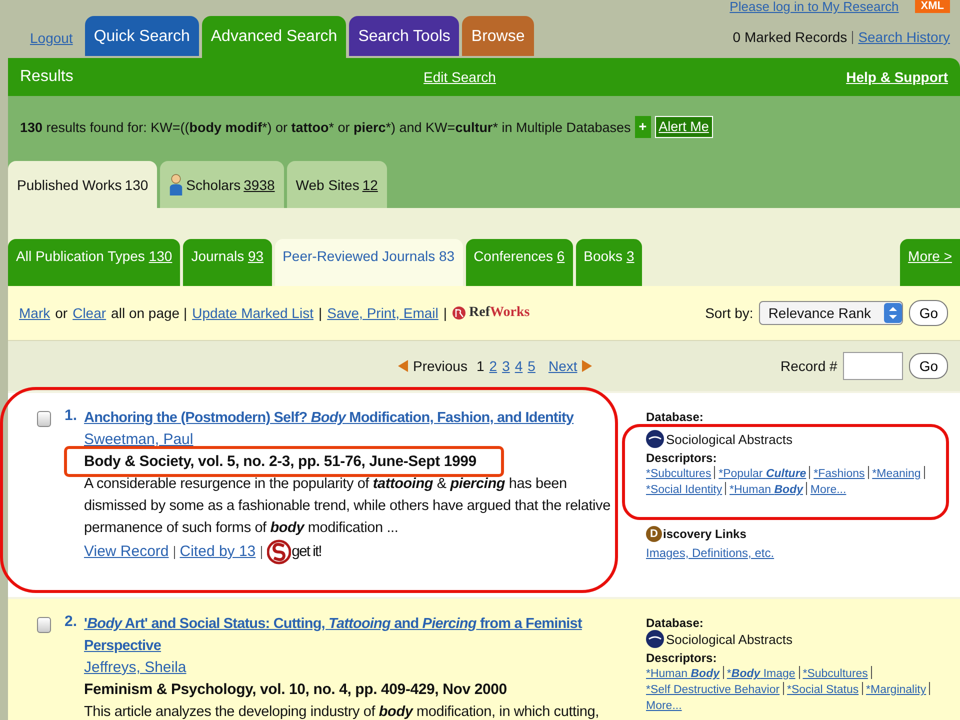 The height and width of the screenshot is (720, 960). Describe the element at coordinates (790, 37) in the screenshot. I see `marked-records-count: 0 Marked Records` at that location.